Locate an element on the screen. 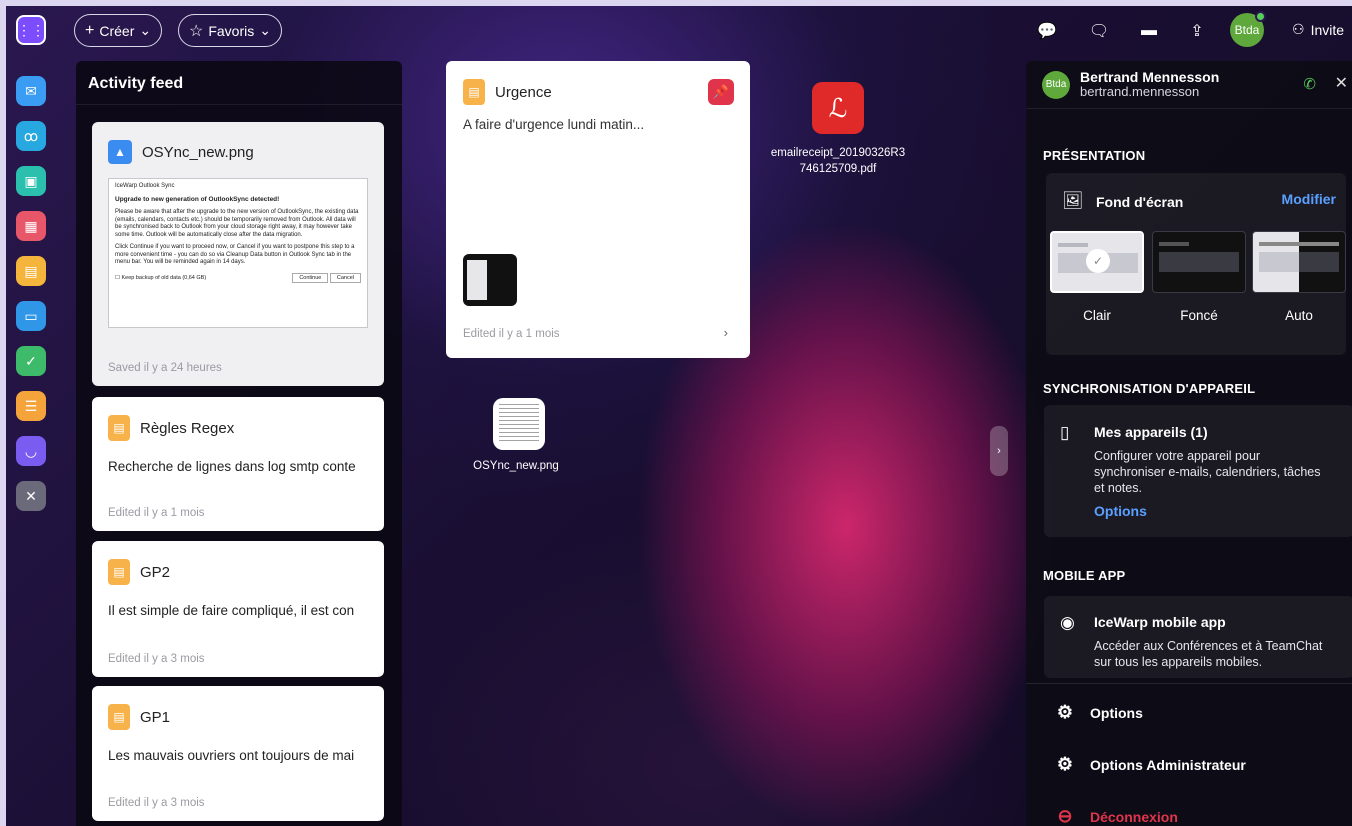 Image resolution: width=1352 pixels, height=826 pixels. card-text: Recherche de lignes dans log smtp conte is located at coordinates (232, 466).